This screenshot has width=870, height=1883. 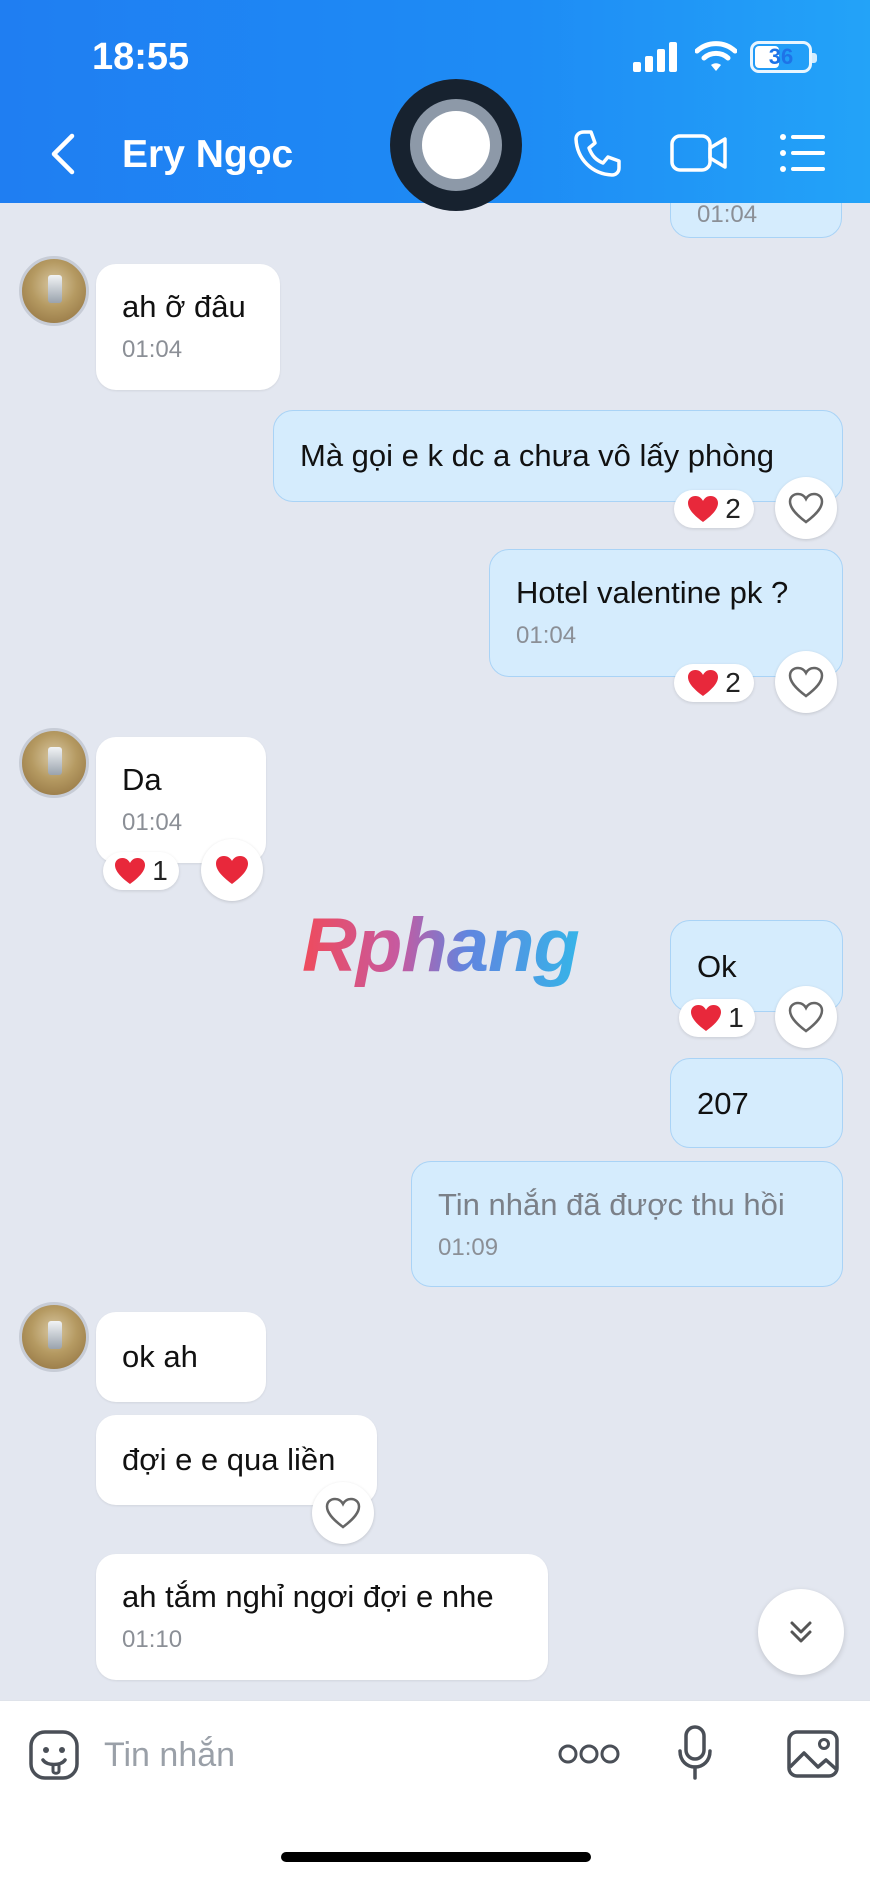 I want to click on chat-header: 18:55 36 Ery Ngọc, so click(x=435, y=105).